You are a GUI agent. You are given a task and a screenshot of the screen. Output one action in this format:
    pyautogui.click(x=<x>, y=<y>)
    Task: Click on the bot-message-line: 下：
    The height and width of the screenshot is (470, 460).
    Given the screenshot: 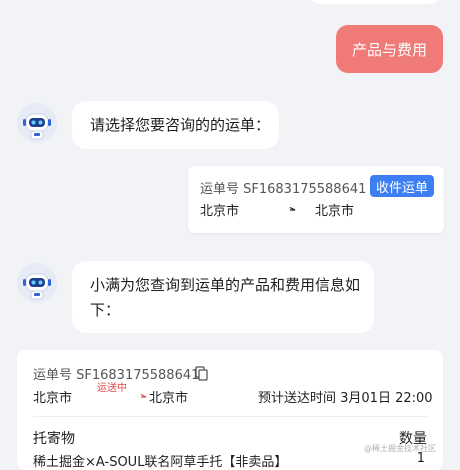 What is the action you would take?
    pyautogui.click(x=105, y=310)
    